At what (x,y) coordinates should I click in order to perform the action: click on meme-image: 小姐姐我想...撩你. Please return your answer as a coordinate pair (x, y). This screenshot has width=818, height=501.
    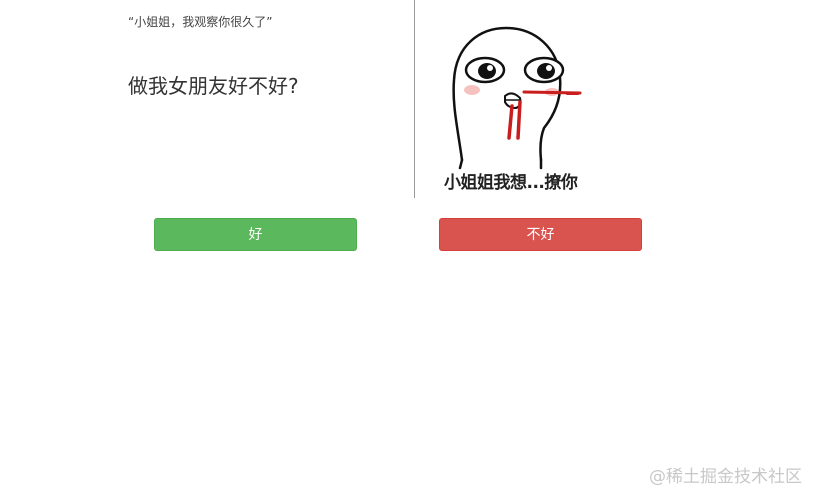
    Looking at the image, I should click on (525, 103).